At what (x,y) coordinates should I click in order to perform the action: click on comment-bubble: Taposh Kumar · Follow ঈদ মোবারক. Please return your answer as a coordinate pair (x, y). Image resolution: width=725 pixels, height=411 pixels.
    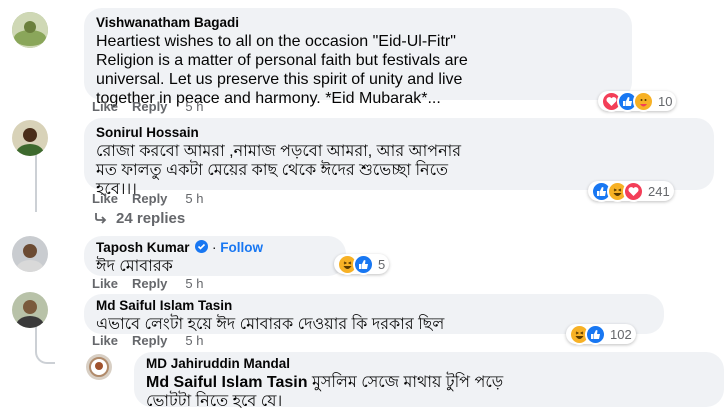
    Looking at the image, I should click on (215, 256).